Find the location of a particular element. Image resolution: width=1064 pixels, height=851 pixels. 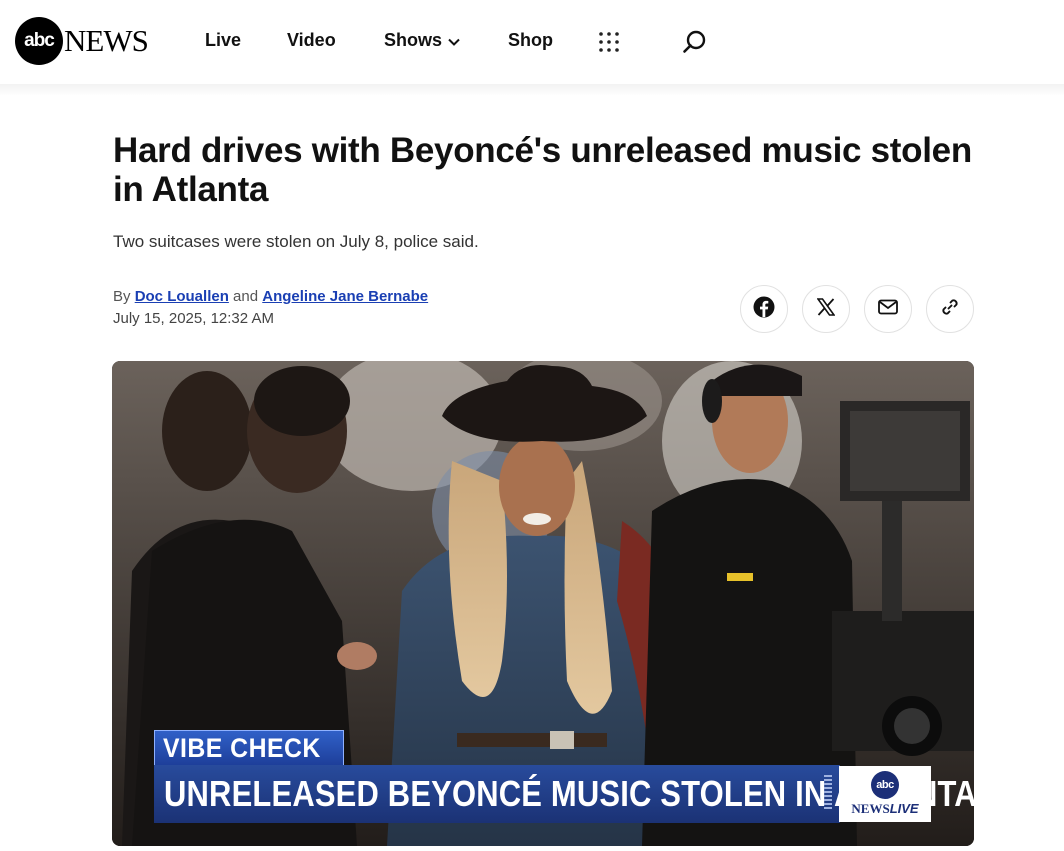

share-facebook-button is located at coordinates (764, 309).